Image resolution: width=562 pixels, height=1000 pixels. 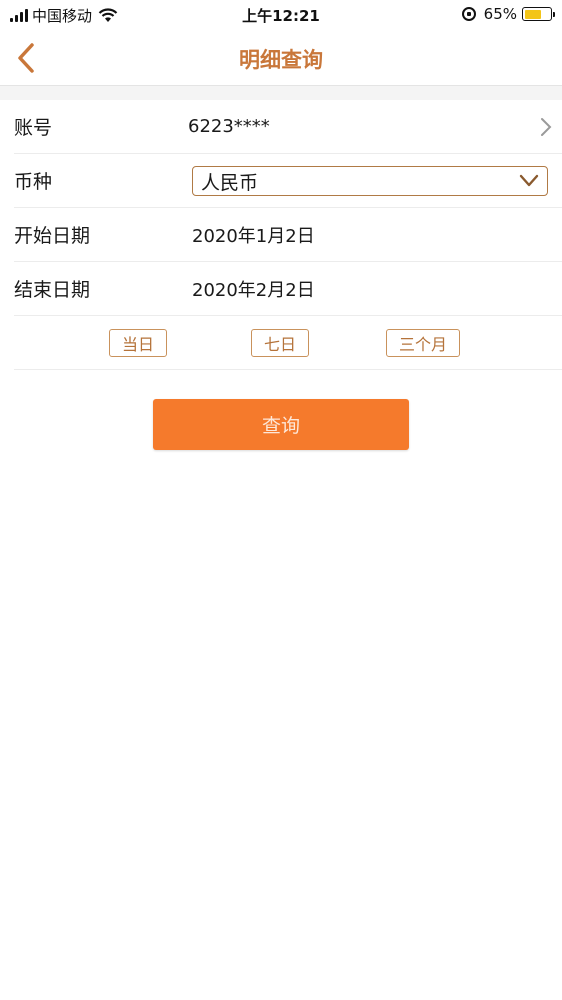 I want to click on section-divider, so click(x=281, y=93).